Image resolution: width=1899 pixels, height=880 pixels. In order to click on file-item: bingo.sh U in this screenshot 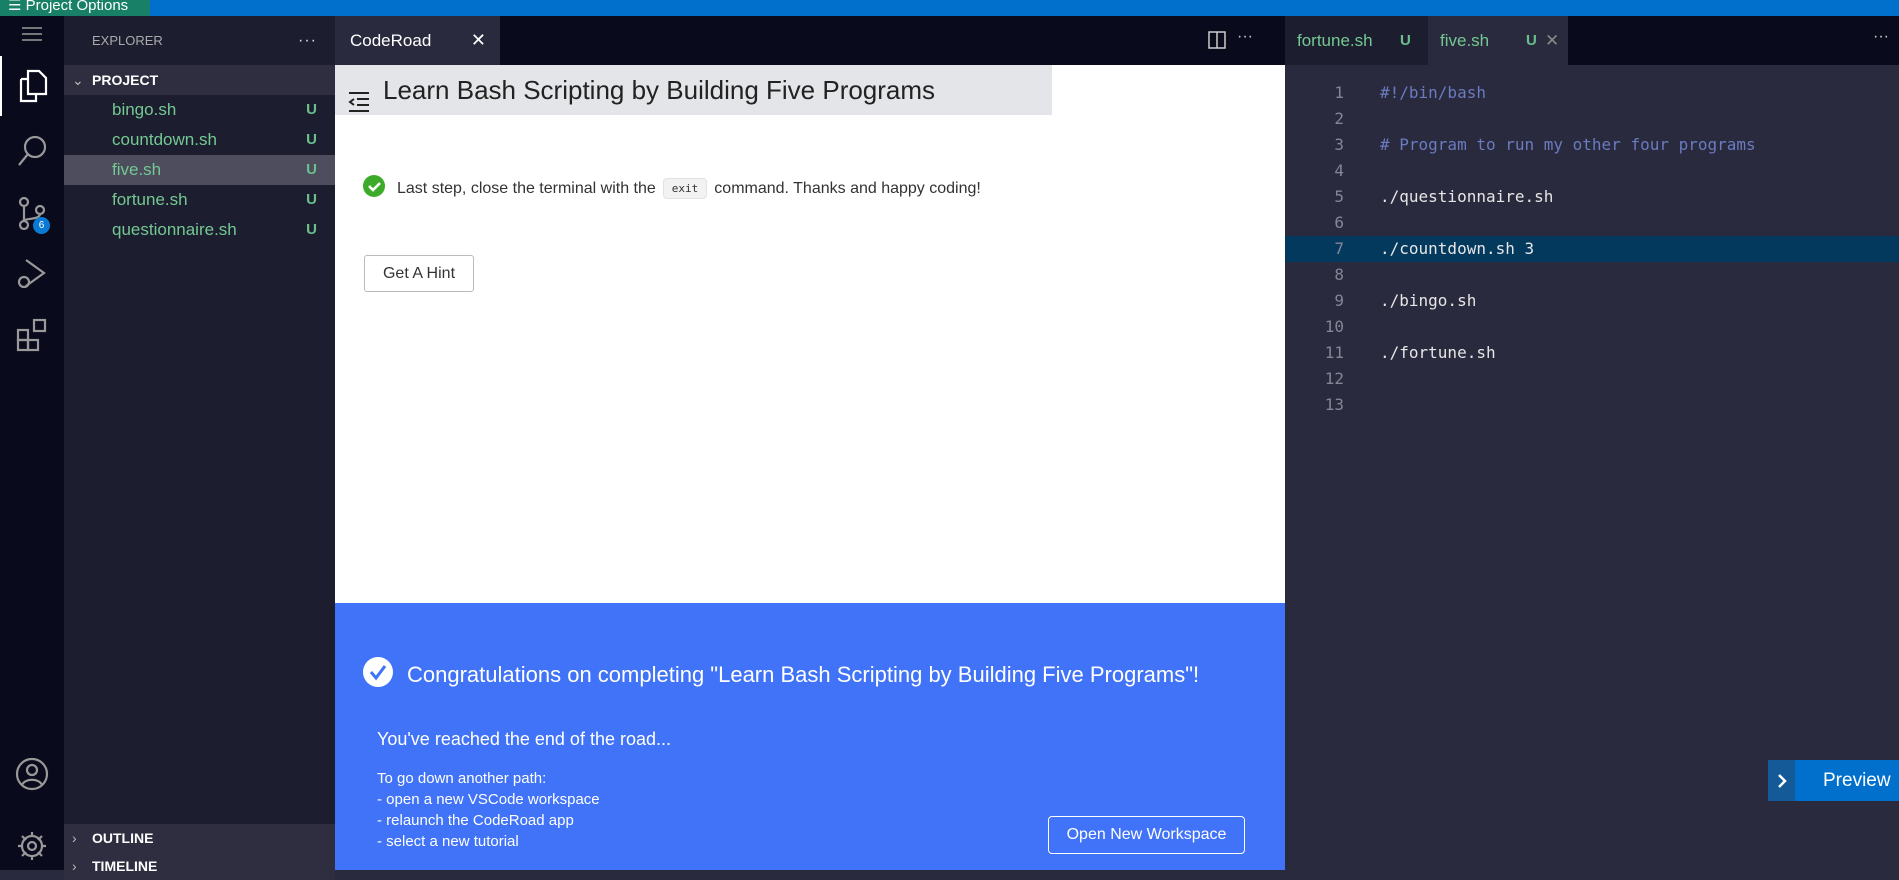, I will do `click(199, 110)`.